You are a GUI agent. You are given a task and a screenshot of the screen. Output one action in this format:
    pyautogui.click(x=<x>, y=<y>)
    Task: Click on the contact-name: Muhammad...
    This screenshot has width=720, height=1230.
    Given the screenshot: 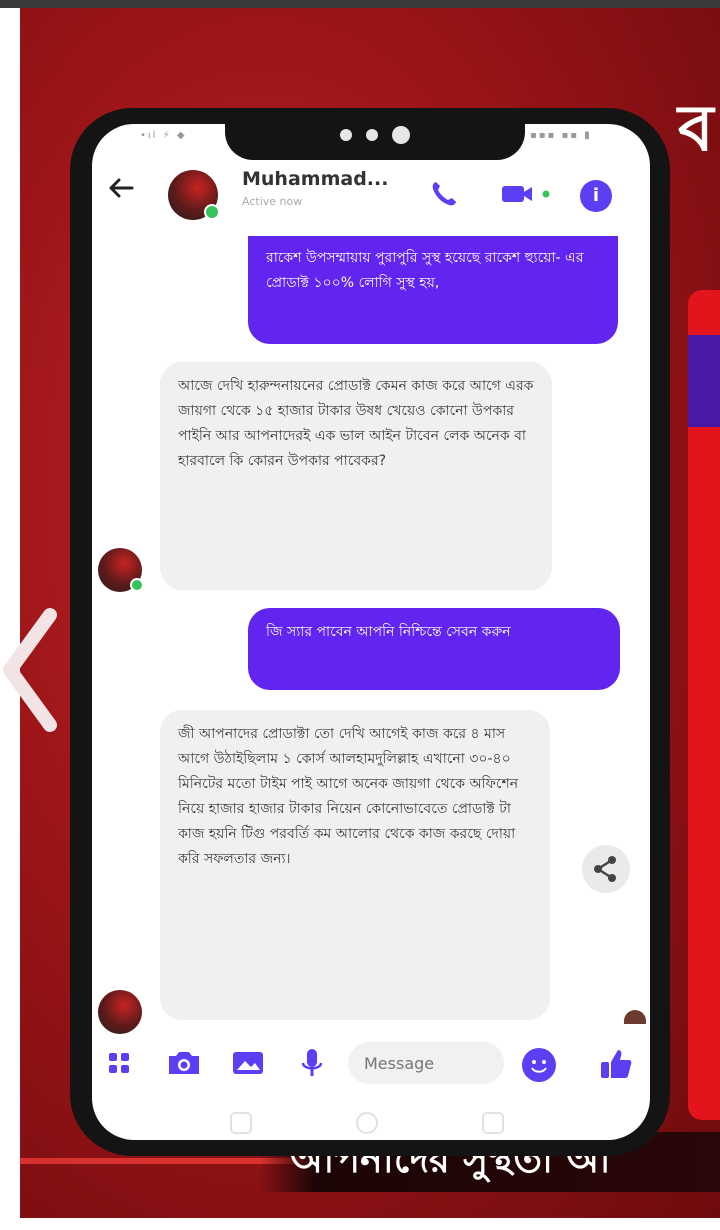 What is the action you would take?
    pyautogui.click(x=315, y=179)
    